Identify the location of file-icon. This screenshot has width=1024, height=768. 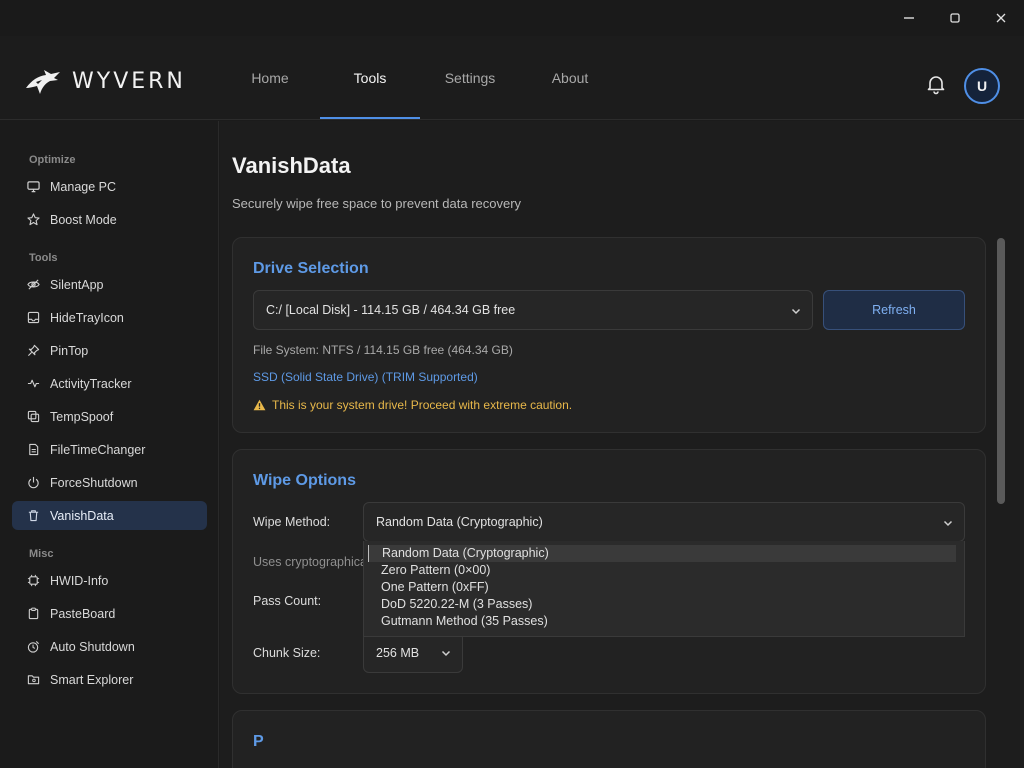
(33, 450).